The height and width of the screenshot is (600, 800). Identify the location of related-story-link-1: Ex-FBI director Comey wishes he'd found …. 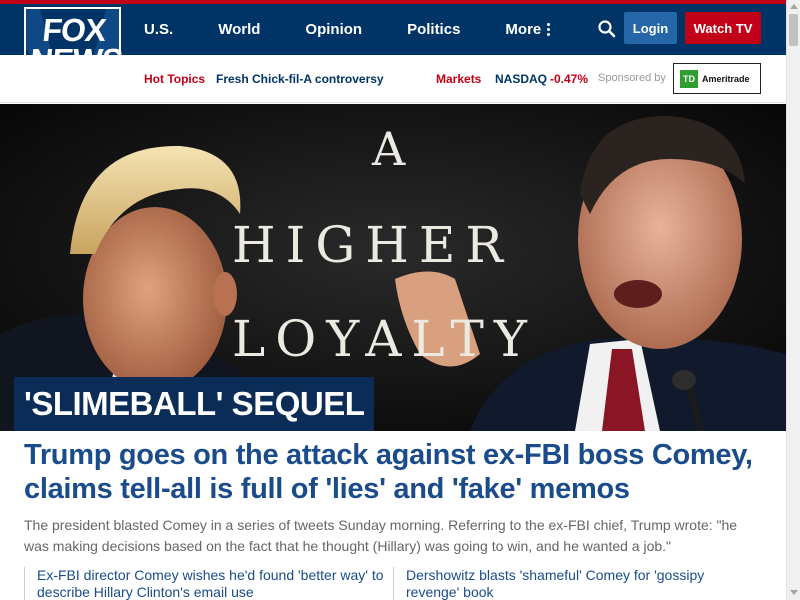
(204, 583).